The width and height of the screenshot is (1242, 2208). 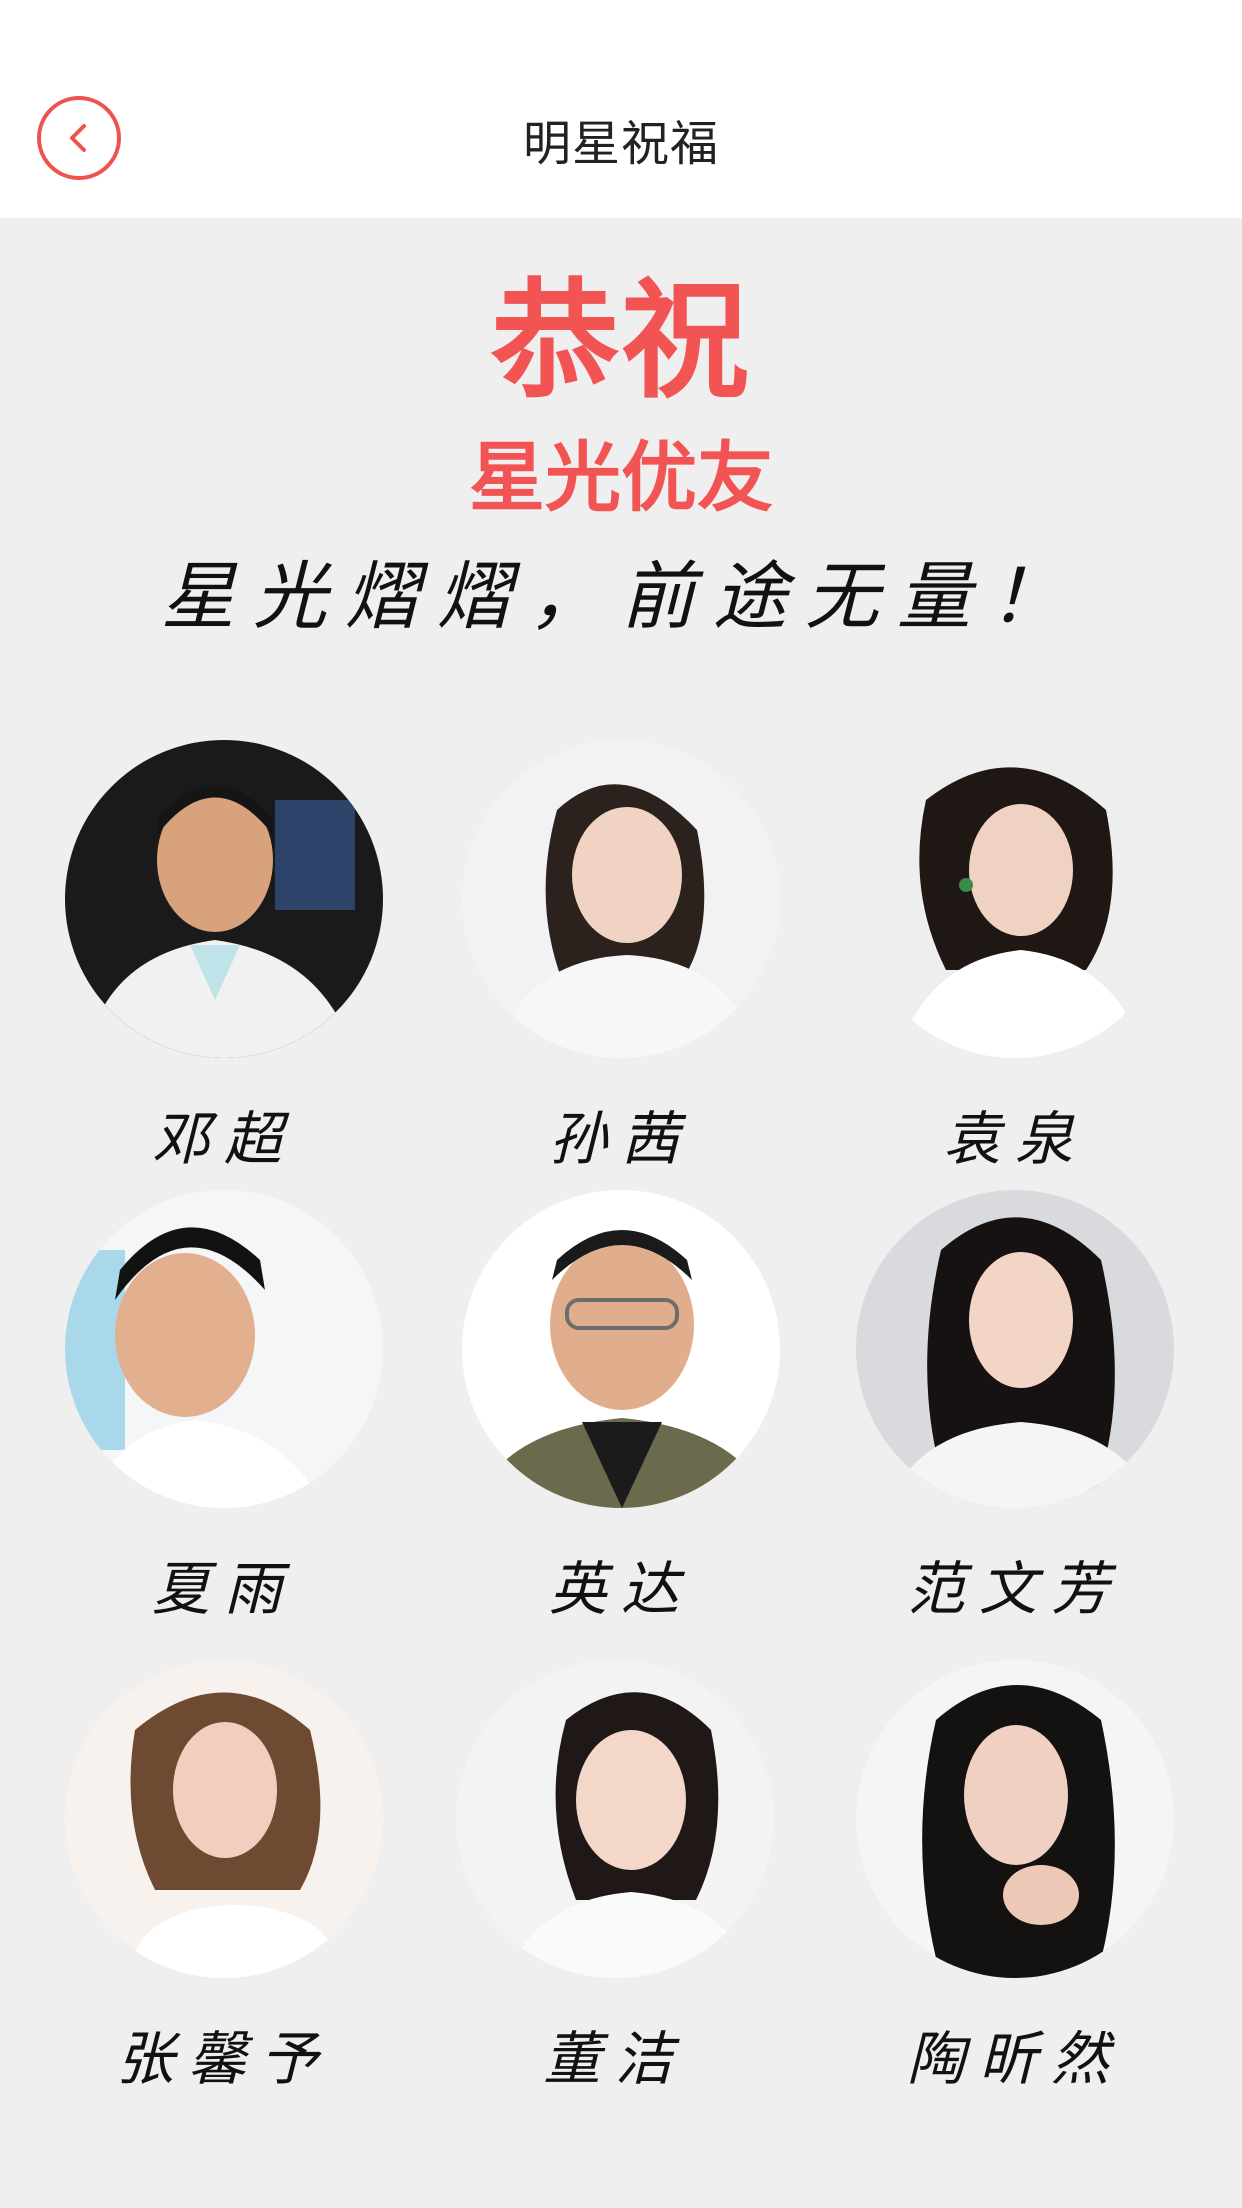 I want to click on celebrity-card: 邓超, so click(x=224, y=954).